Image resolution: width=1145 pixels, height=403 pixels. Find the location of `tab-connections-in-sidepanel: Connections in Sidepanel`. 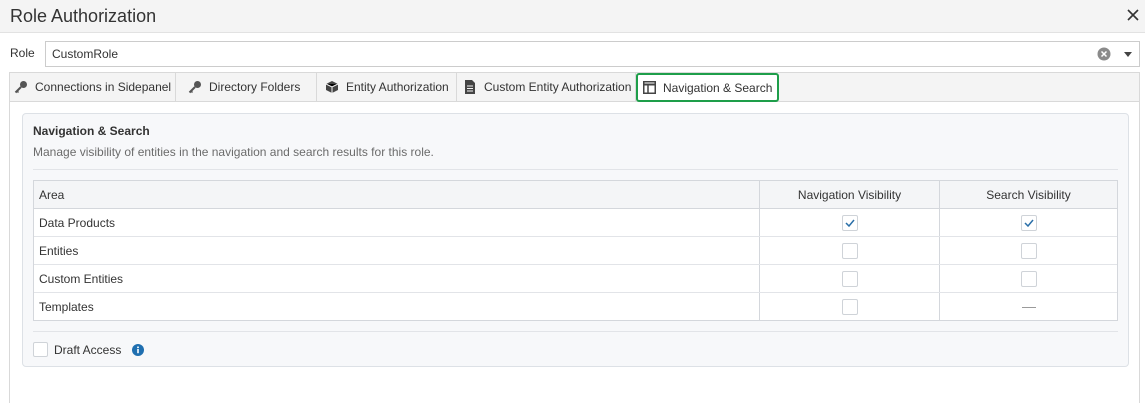

tab-connections-in-sidepanel: Connections in Sidepanel is located at coordinates (93, 87).